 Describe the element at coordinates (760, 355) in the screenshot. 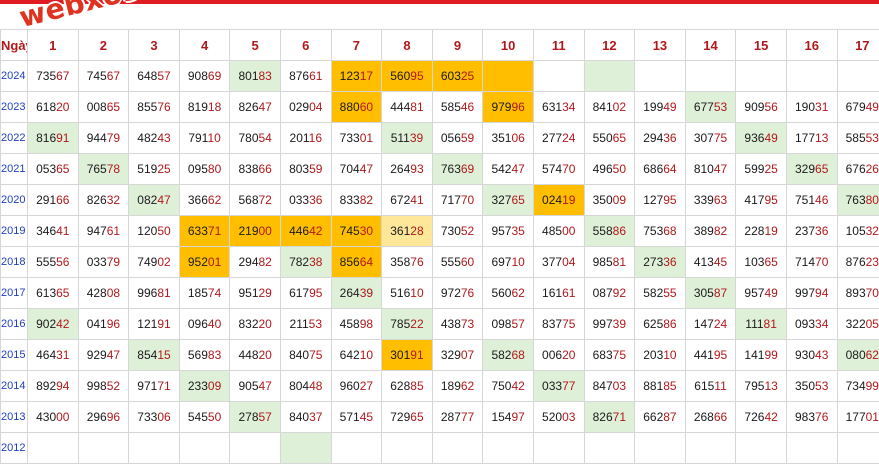

I see `result-number: 14199` at that location.